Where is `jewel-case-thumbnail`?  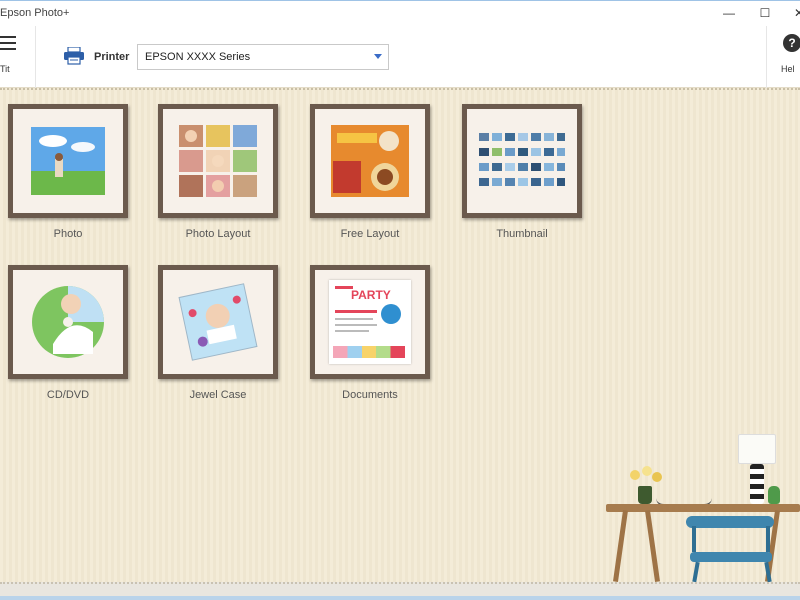
jewel-case-thumbnail is located at coordinates (218, 322).